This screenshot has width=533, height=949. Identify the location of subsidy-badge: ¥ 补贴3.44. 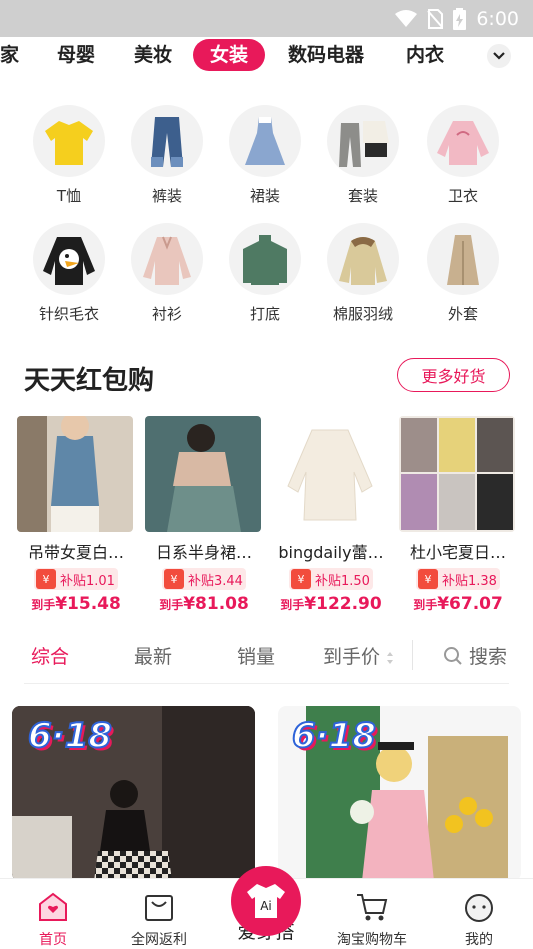
(204, 579).